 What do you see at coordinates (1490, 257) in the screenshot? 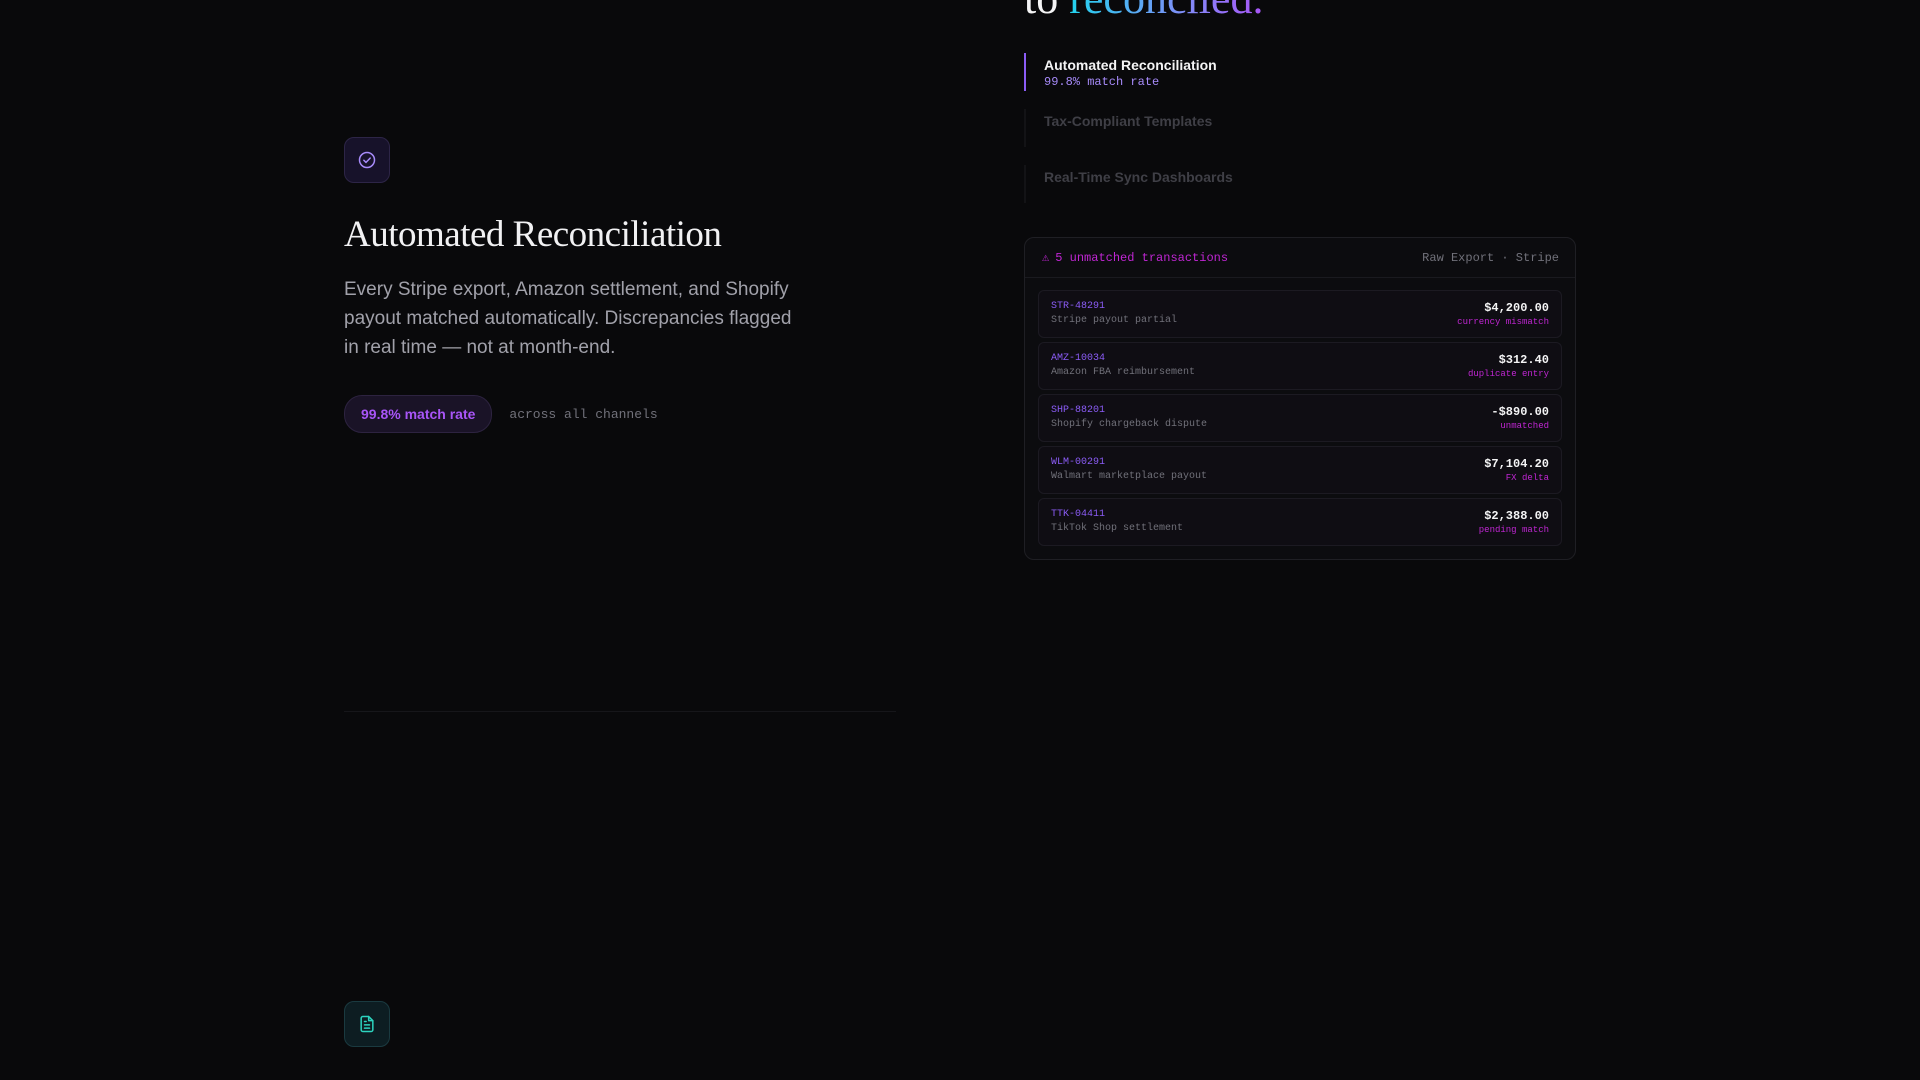
I see `panel-source: Raw Export · Stripe` at bounding box center [1490, 257].